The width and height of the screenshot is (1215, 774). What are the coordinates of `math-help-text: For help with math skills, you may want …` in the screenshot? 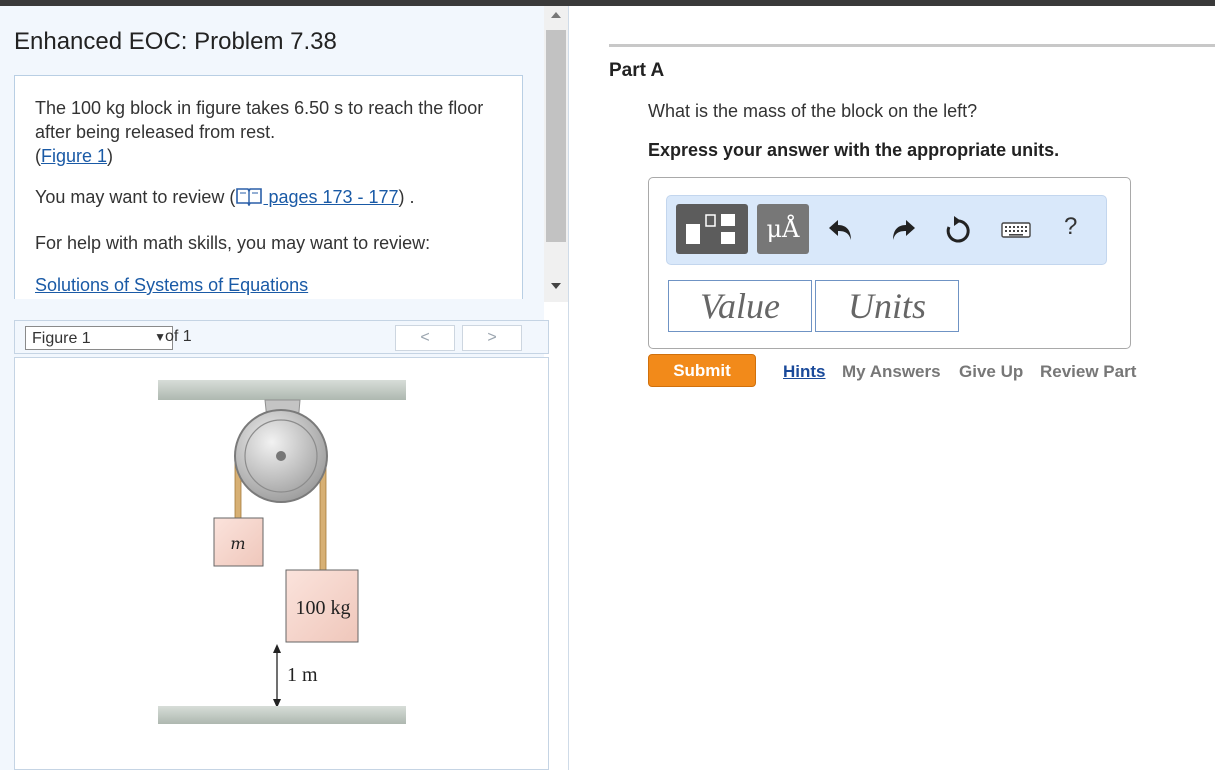 It's located at (233, 243).